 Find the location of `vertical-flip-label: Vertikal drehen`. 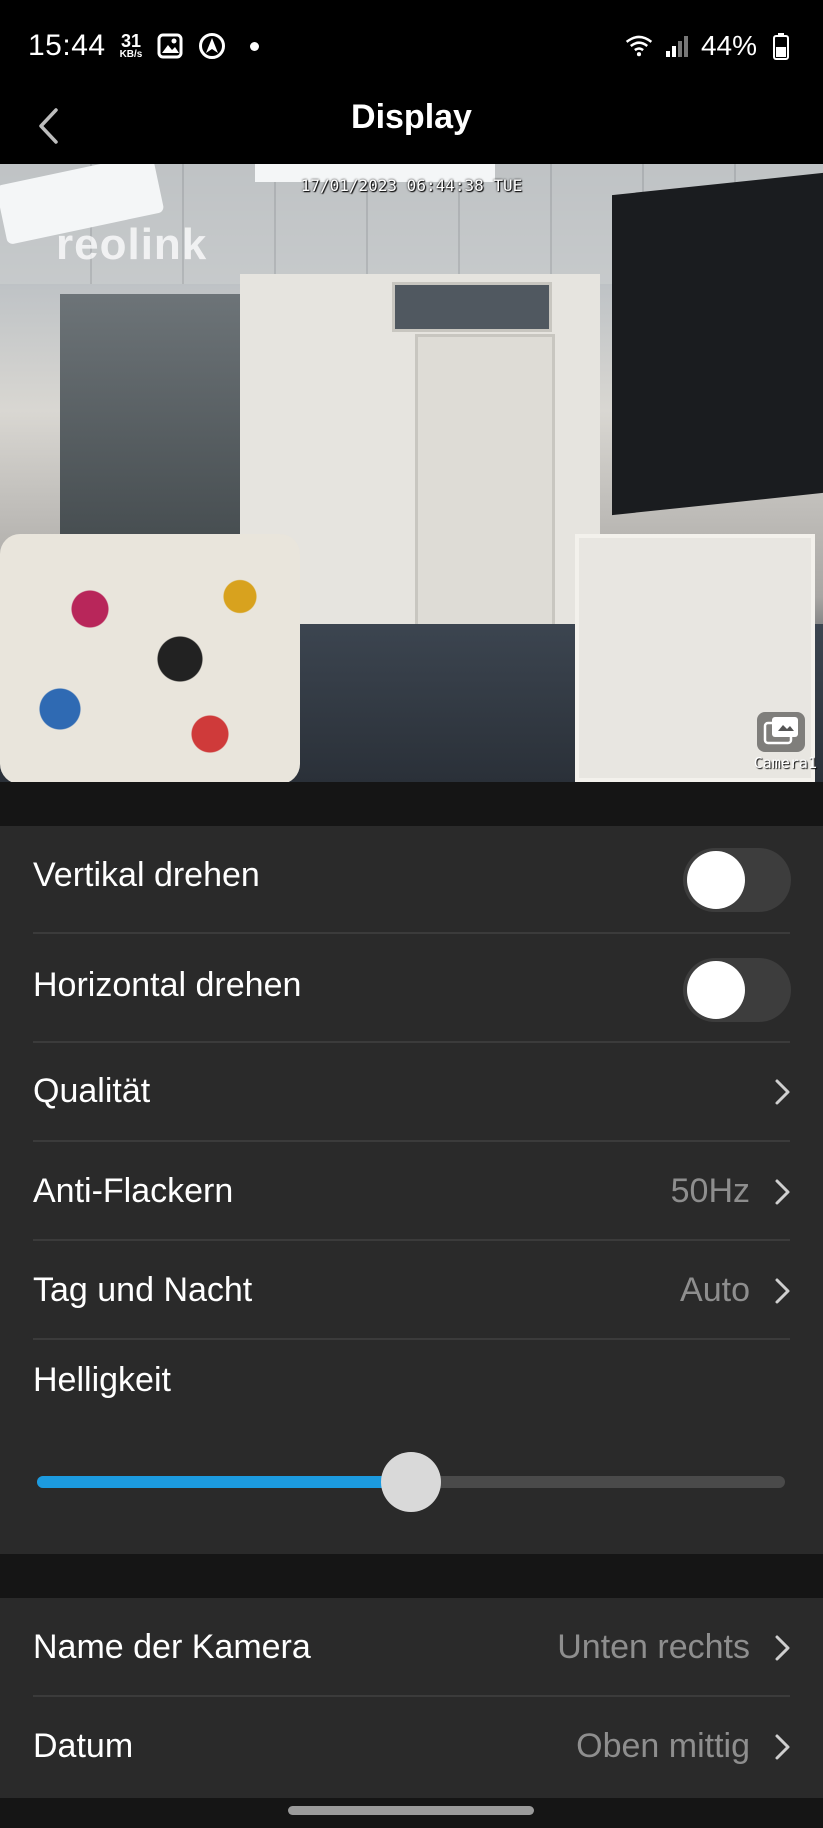

vertical-flip-label: Vertikal drehen is located at coordinates (146, 875).